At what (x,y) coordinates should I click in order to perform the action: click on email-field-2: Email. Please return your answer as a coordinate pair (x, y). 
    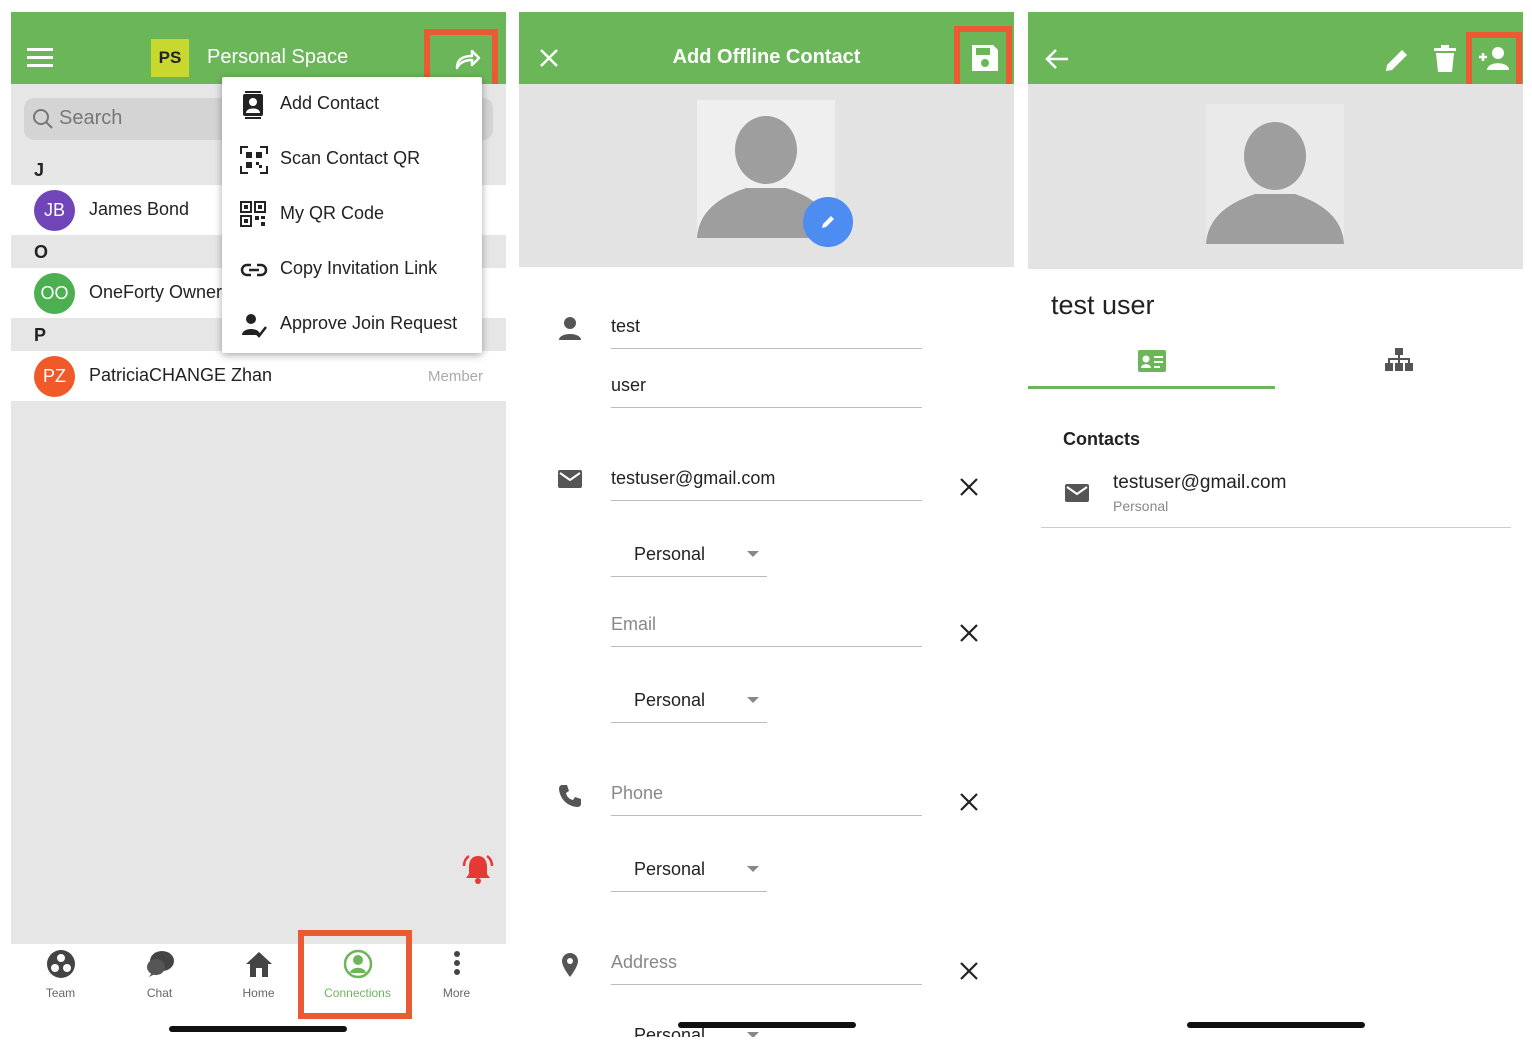
    Looking at the image, I should click on (633, 624).